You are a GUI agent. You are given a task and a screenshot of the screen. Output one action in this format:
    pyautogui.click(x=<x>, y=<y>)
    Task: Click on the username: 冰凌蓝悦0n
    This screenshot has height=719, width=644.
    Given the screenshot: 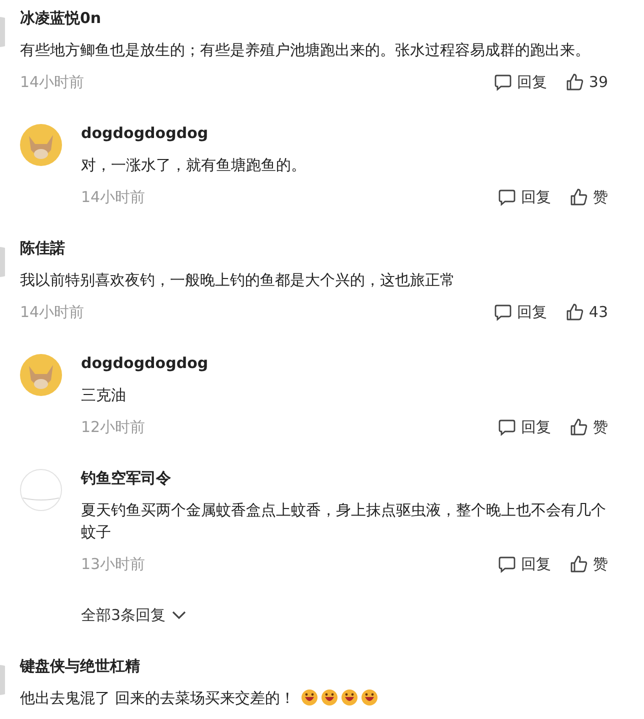 What is the action you would take?
    pyautogui.click(x=314, y=18)
    